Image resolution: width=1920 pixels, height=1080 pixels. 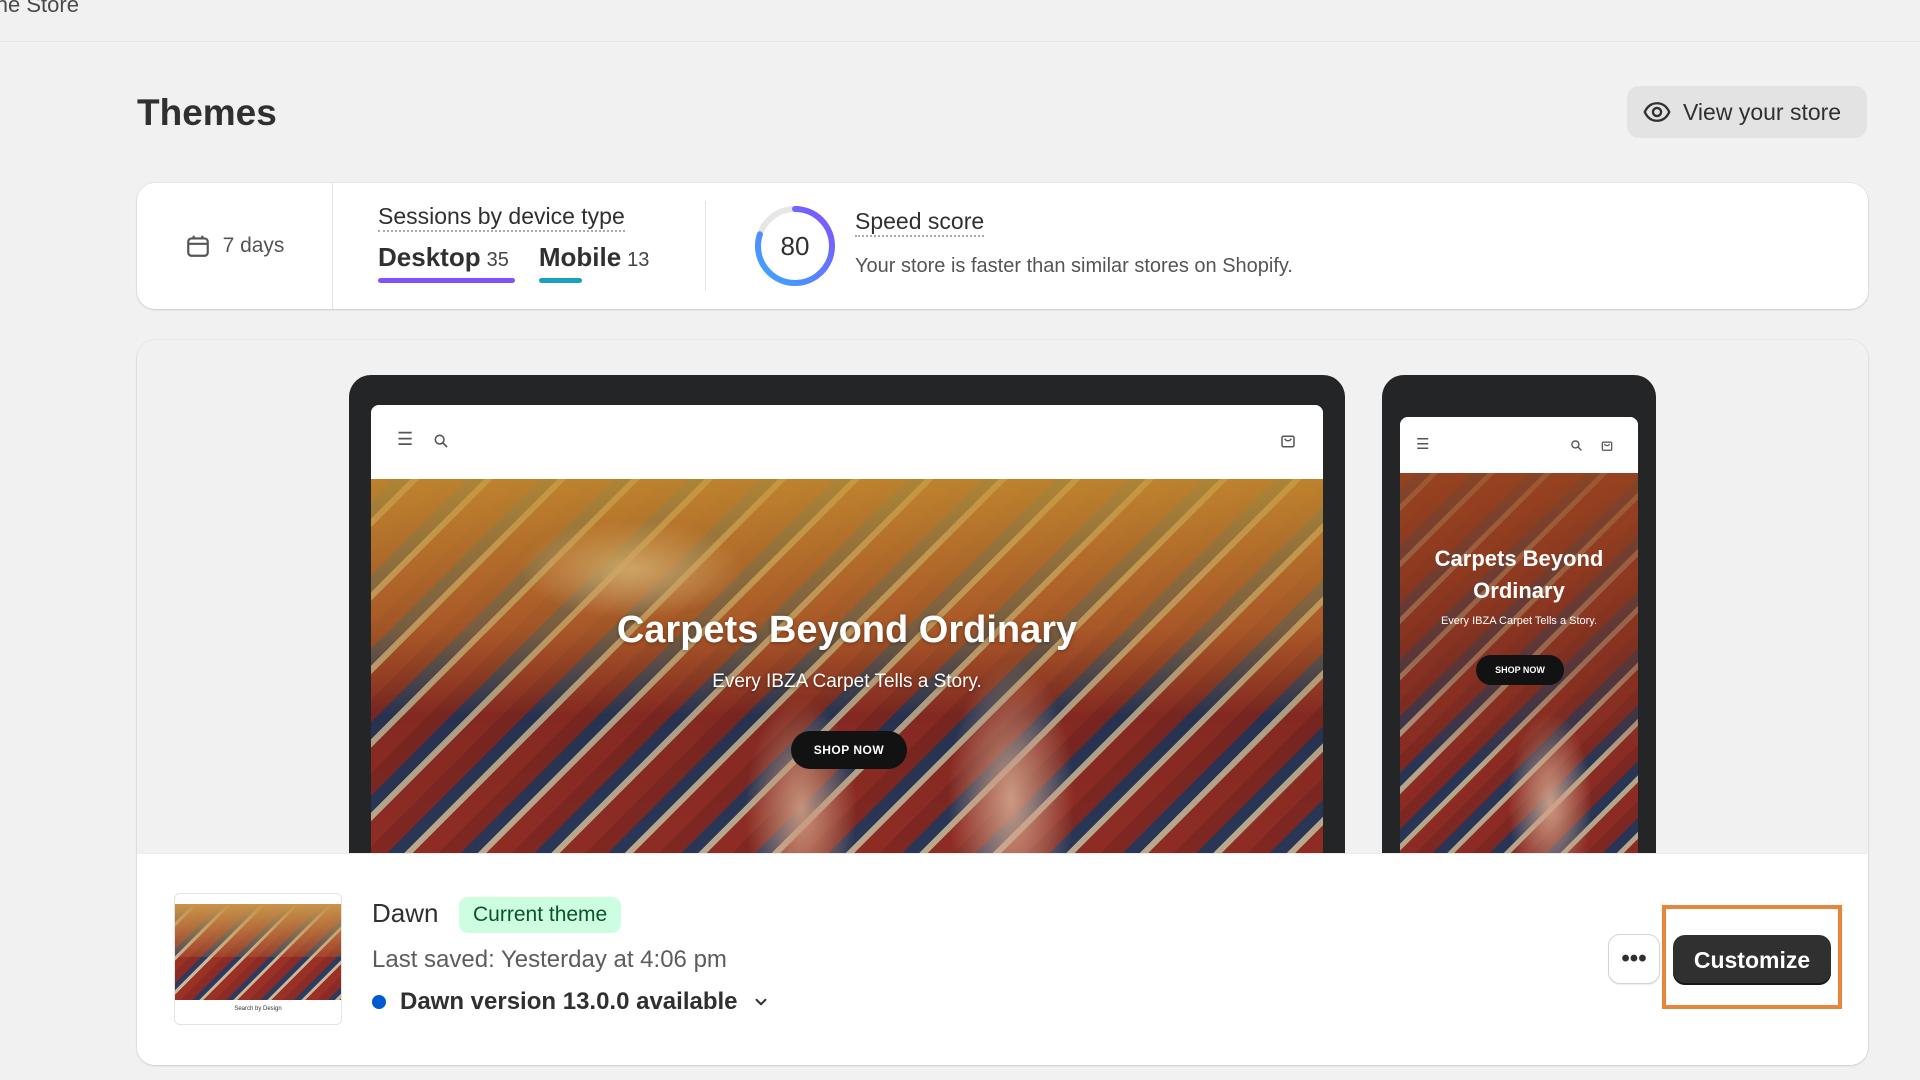 What do you see at coordinates (705, 246) in the screenshot?
I see `divider` at bounding box center [705, 246].